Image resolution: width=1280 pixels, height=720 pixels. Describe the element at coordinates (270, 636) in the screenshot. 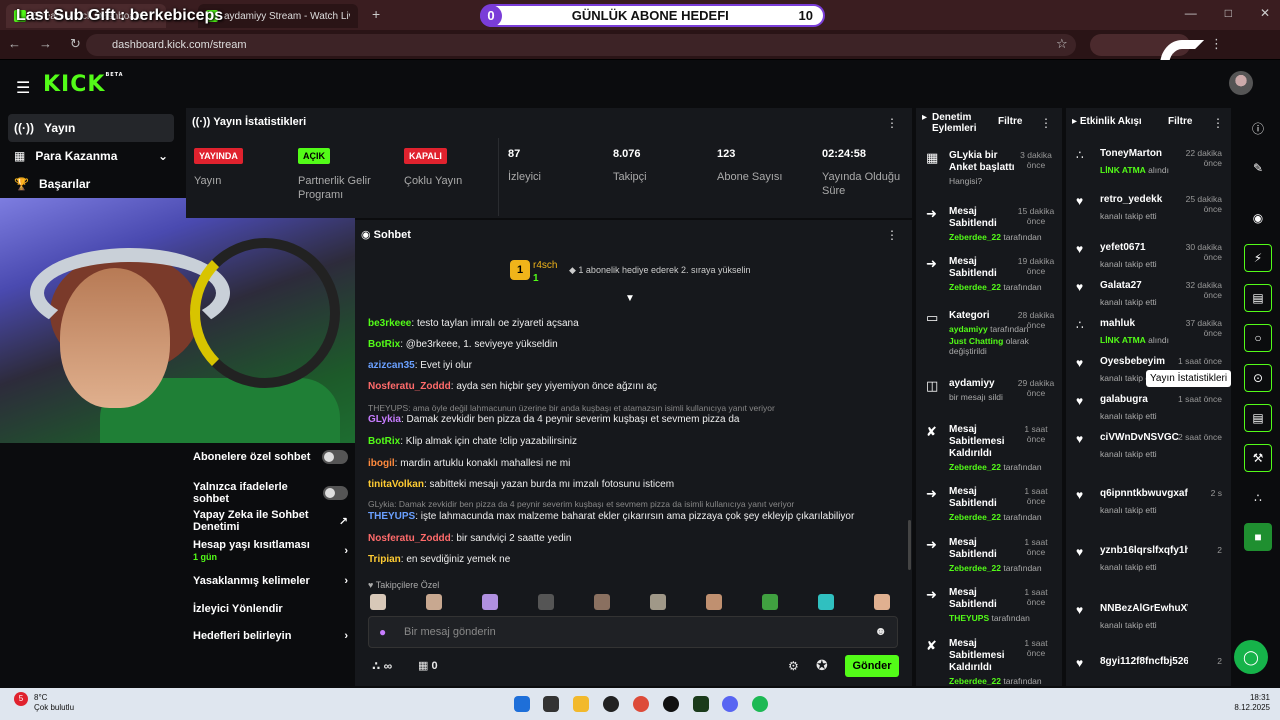

I see `setting-goals: Hedefleri belirleyin ›` at that location.